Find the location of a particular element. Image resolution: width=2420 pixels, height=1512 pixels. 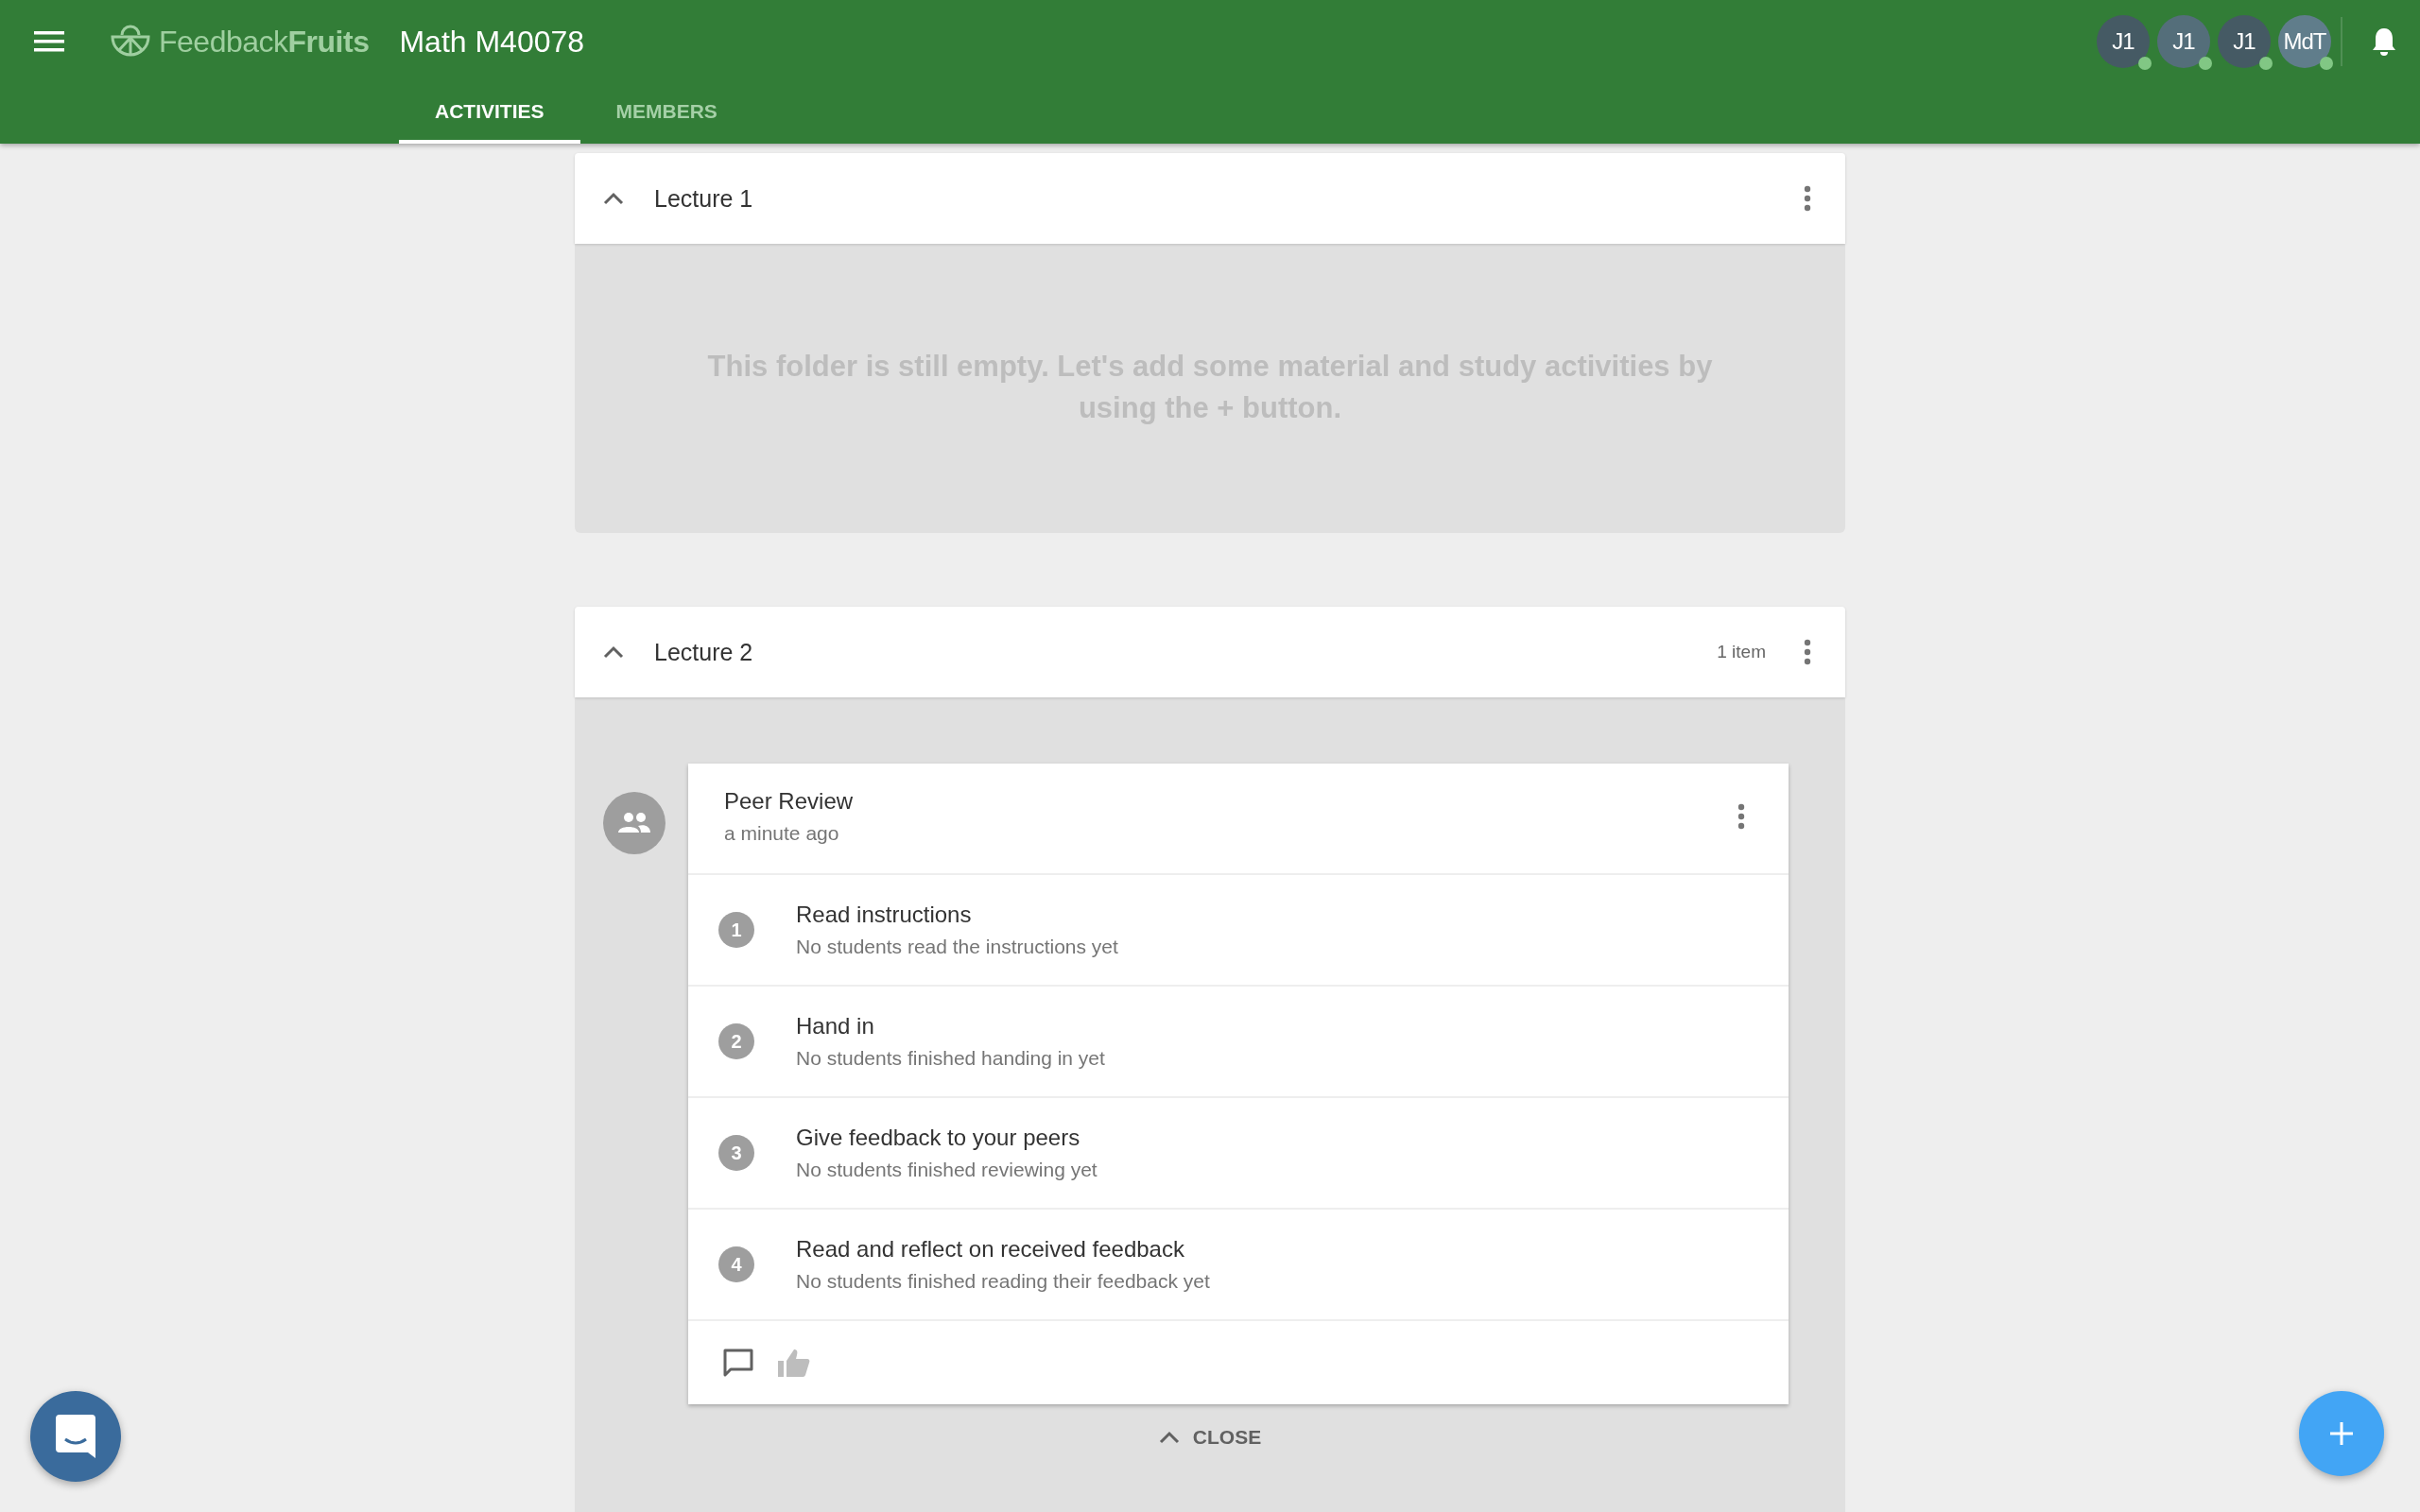

folder-header: Lecture 2 1 item is located at coordinates (1210, 652).